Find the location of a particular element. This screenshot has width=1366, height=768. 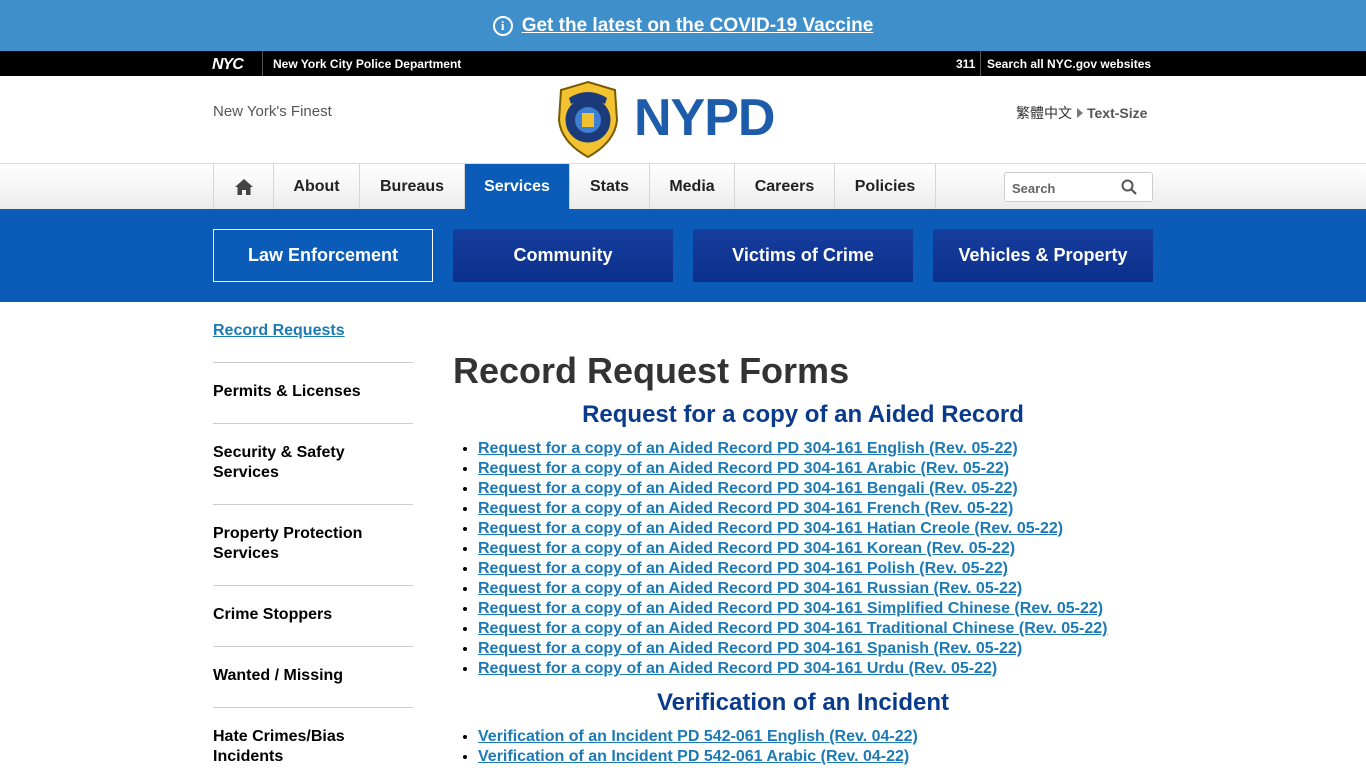

subnav-victims-of-crime: Victims of Crime is located at coordinates (803, 255).